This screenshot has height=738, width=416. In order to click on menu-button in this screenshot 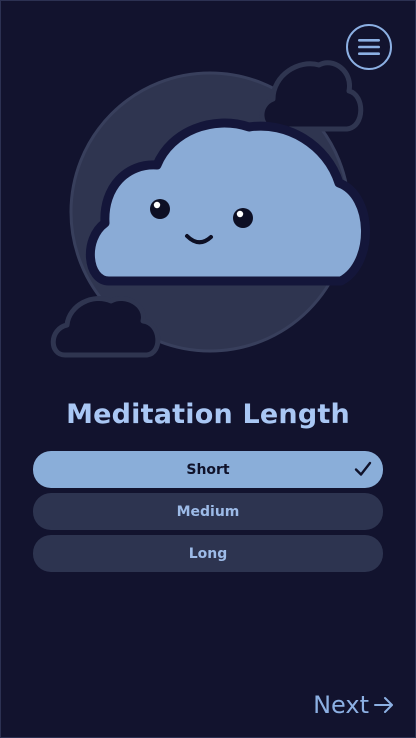, I will do `click(369, 47)`.